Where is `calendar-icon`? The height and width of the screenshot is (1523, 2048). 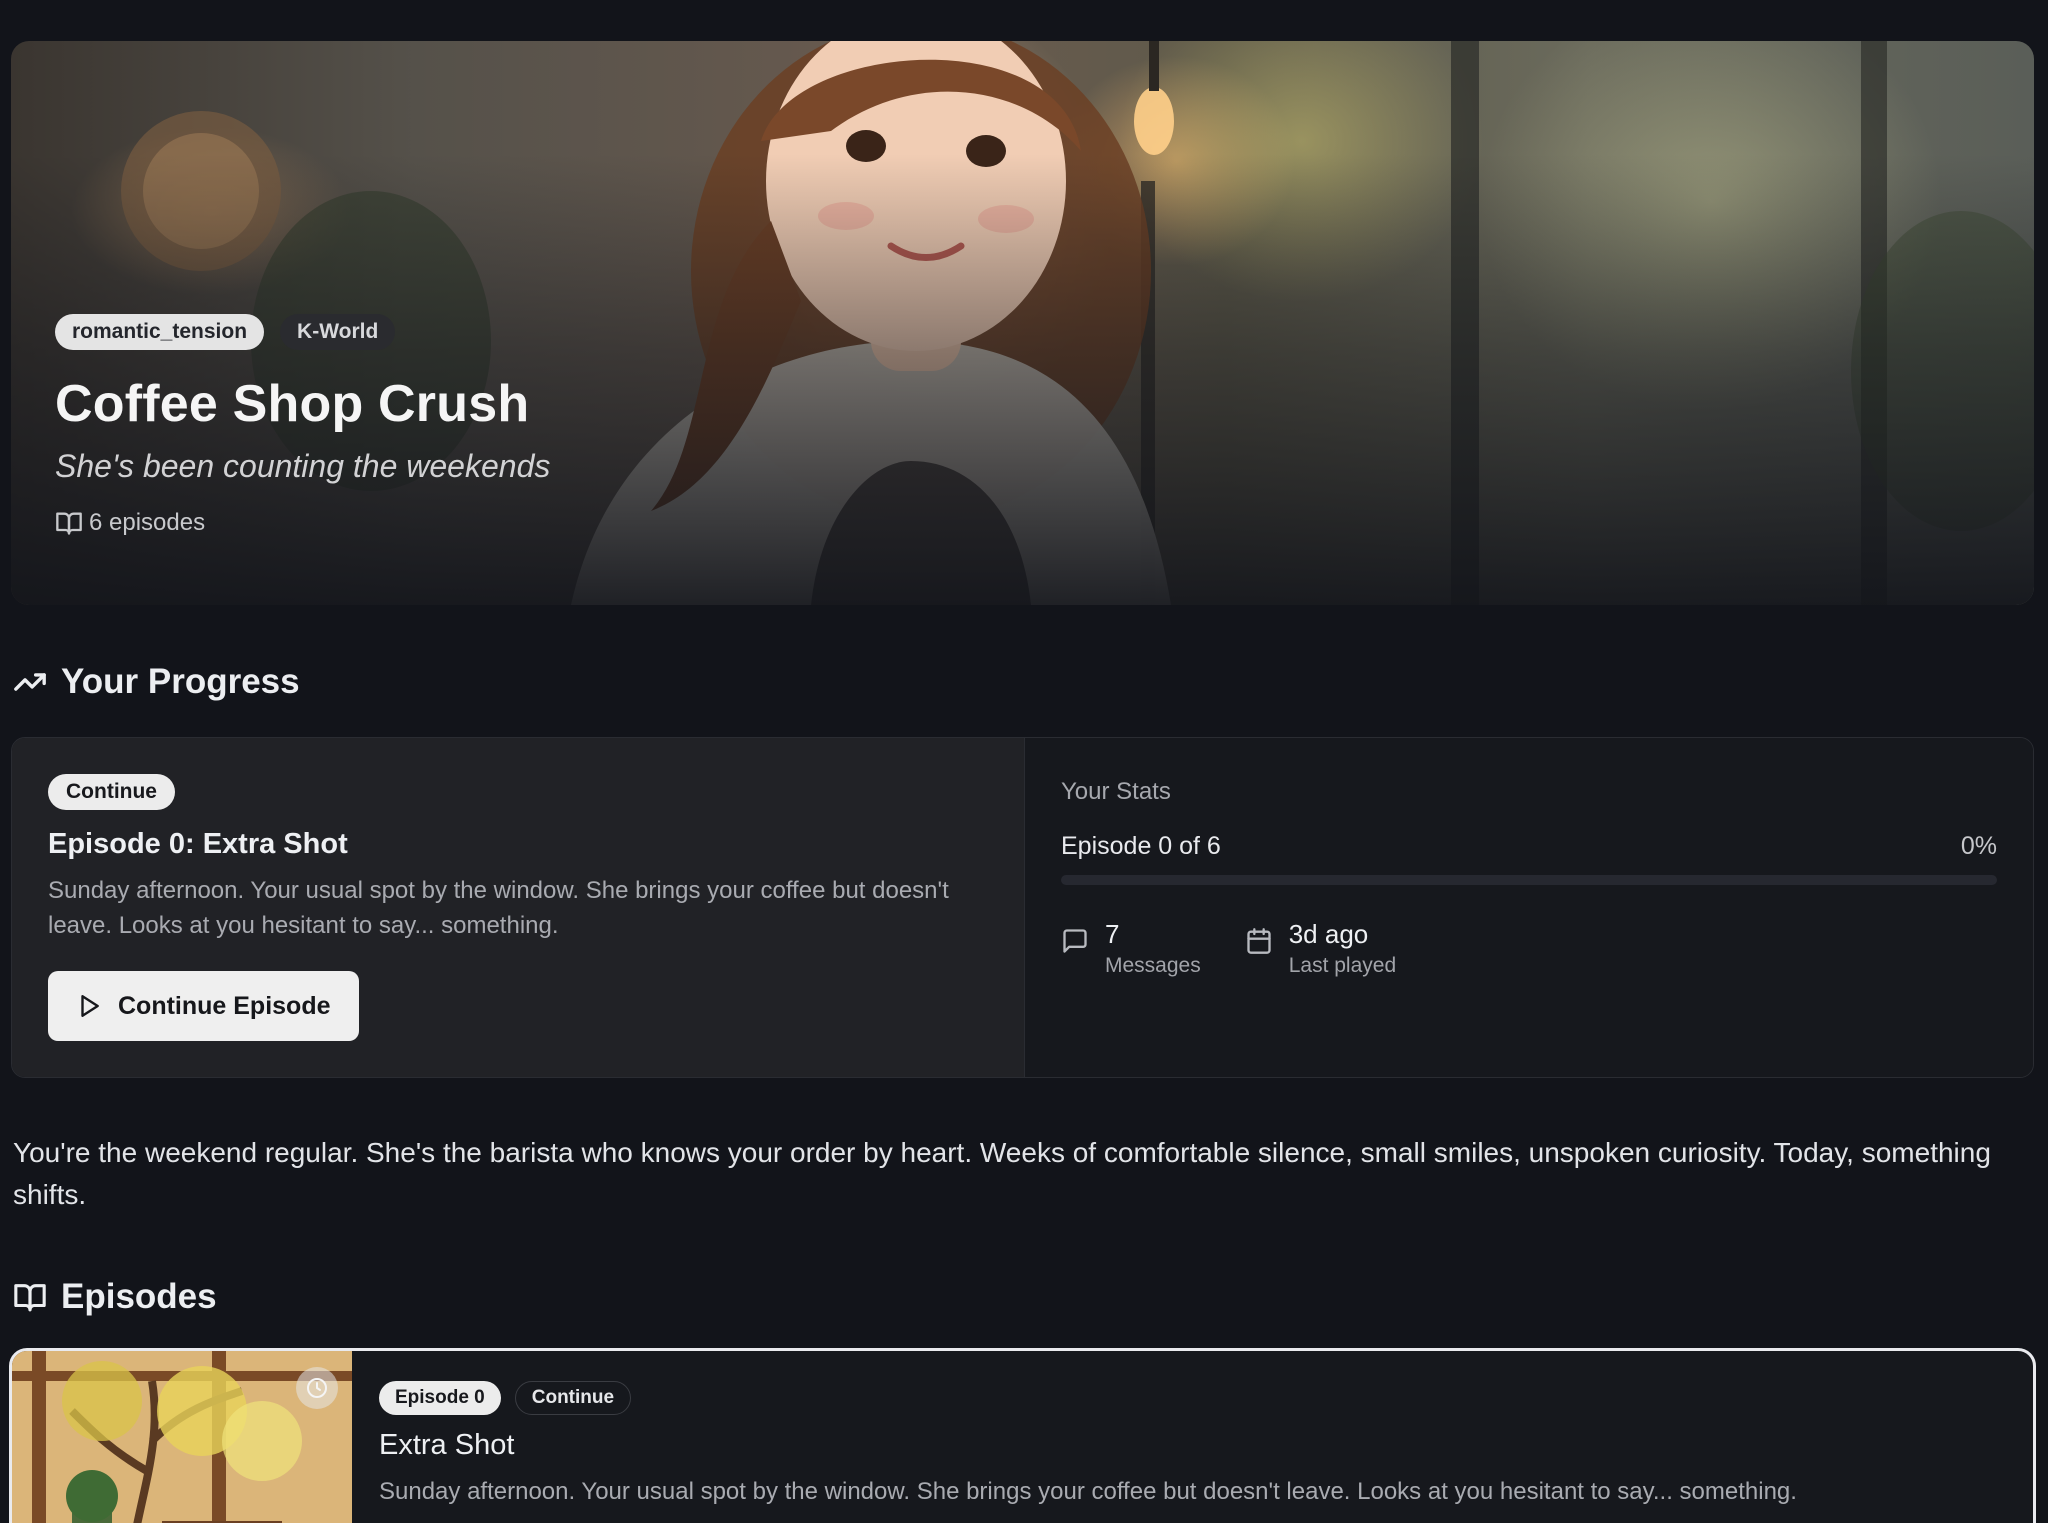 calendar-icon is located at coordinates (1259, 941).